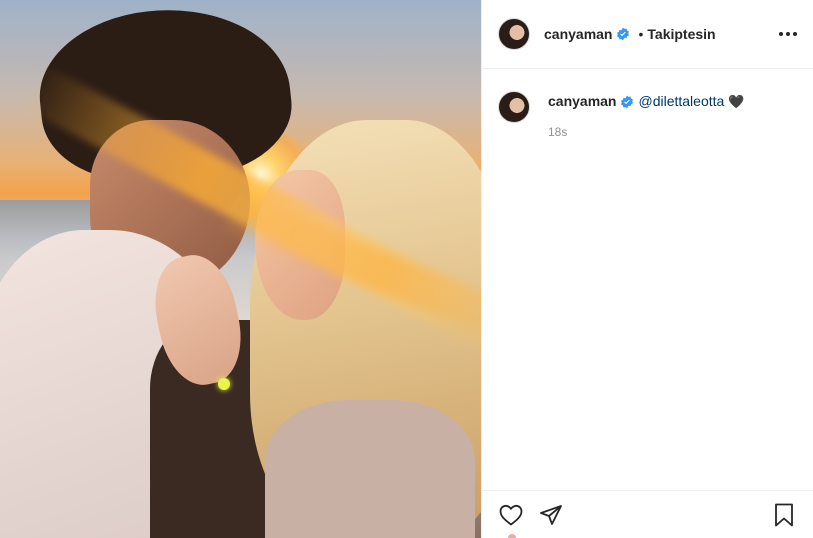 This screenshot has width=813, height=538. What do you see at coordinates (736, 101) in the screenshot?
I see `black-heart-emoji: 🖤` at bounding box center [736, 101].